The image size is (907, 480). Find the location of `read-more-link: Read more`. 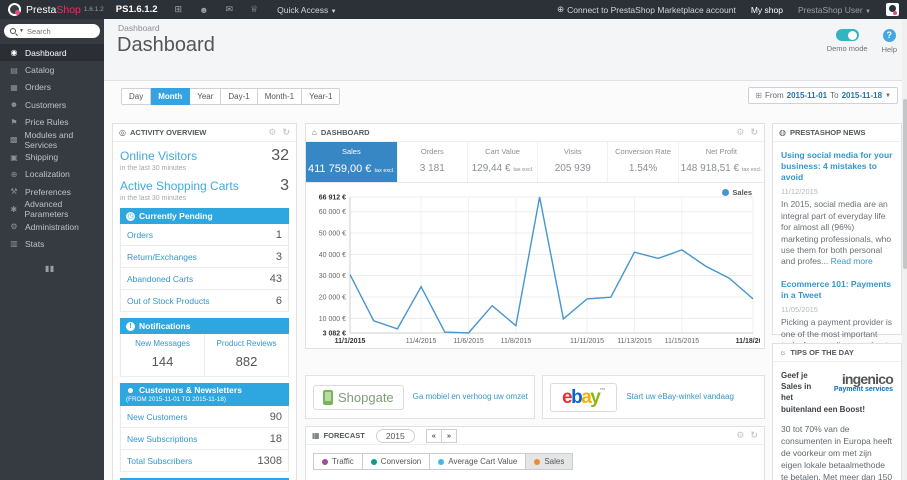

read-more-link: Read more is located at coordinates (852, 261).